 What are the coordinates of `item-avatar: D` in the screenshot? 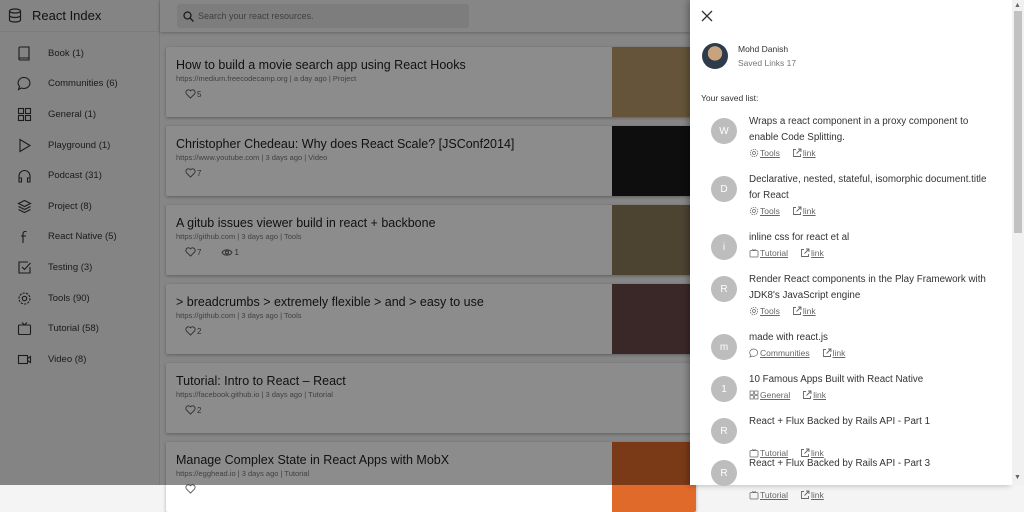 It's located at (724, 189).